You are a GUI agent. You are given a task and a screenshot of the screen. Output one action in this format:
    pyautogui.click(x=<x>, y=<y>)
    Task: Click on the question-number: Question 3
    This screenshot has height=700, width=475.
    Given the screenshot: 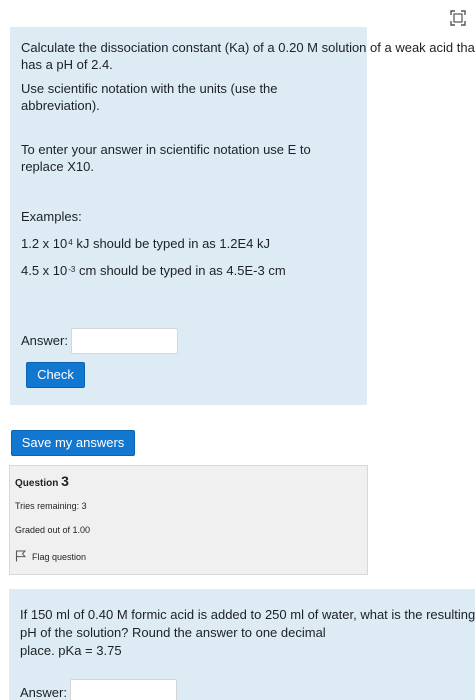 What is the action you would take?
    pyautogui.click(x=42, y=481)
    